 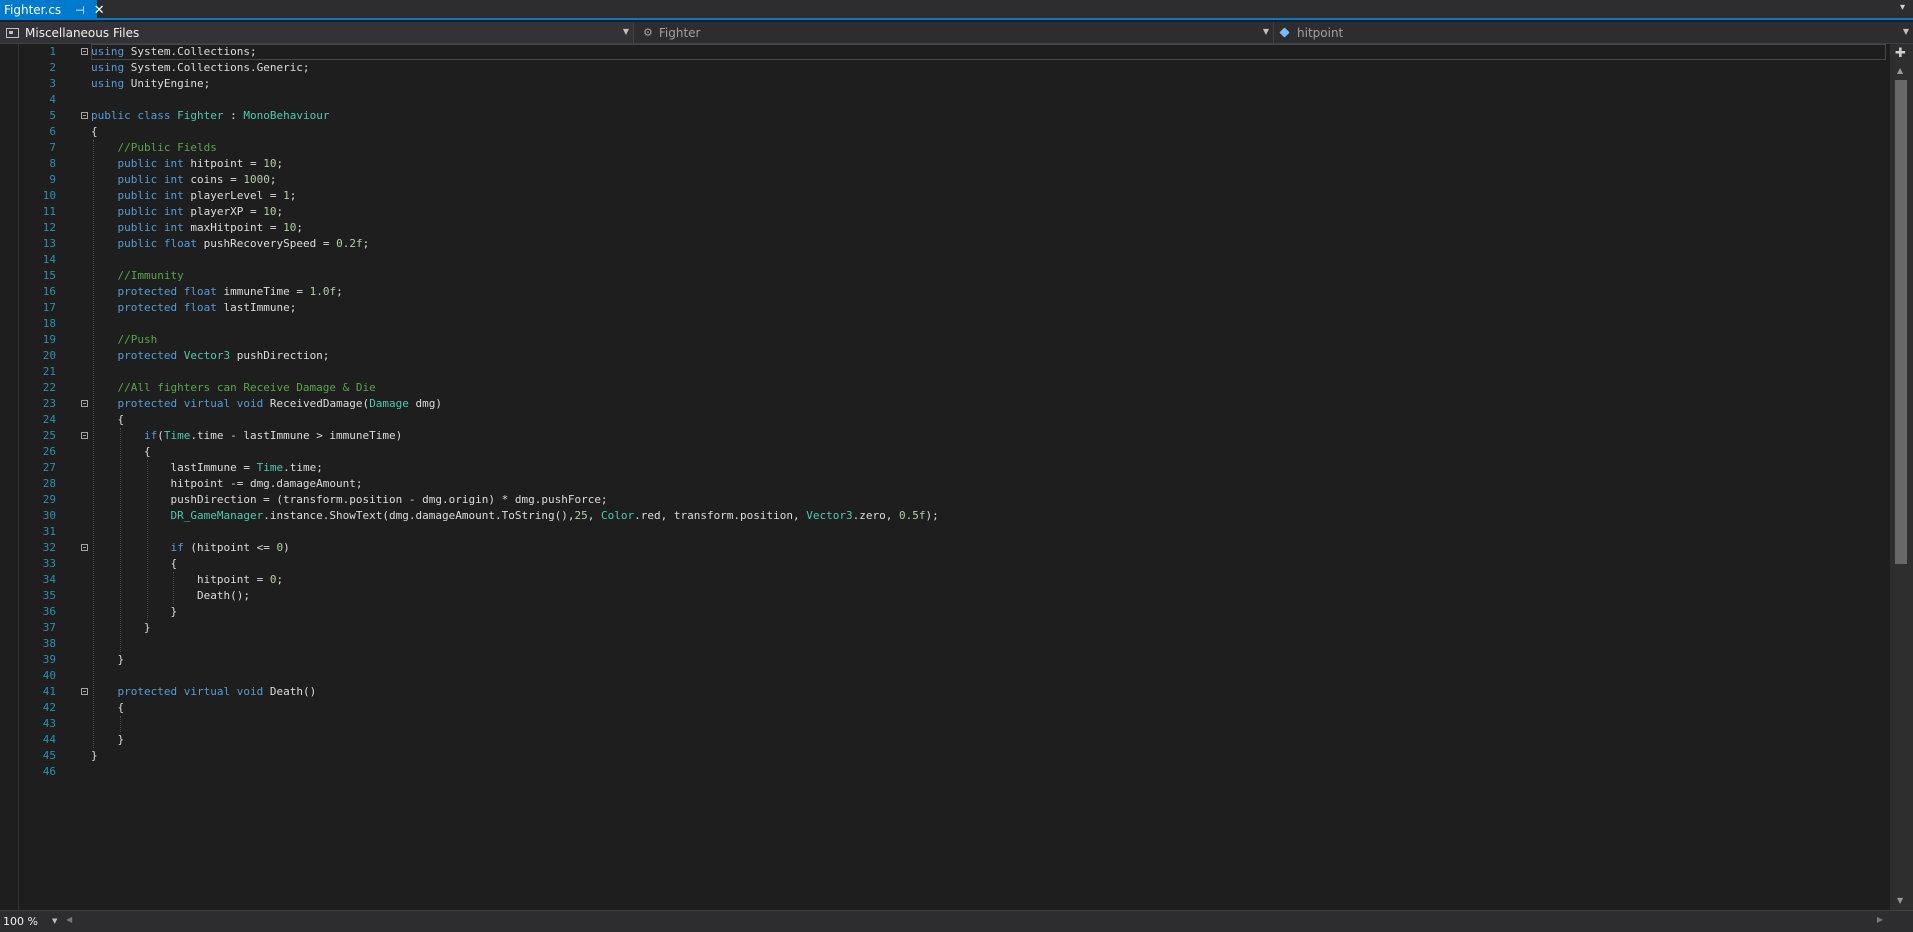 What do you see at coordinates (49, 499) in the screenshot?
I see `line-number: 29` at bounding box center [49, 499].